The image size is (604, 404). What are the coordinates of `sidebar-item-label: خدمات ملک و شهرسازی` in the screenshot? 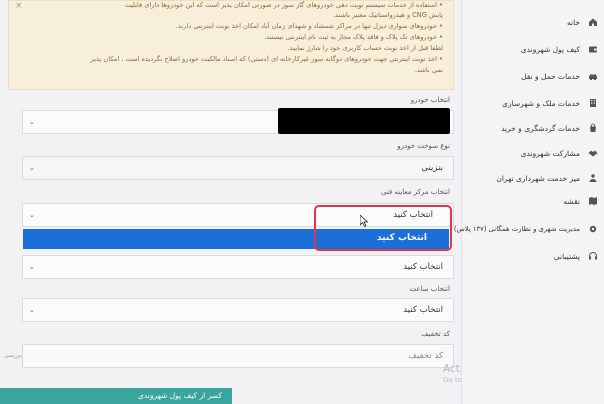 It's located at (541, 103).